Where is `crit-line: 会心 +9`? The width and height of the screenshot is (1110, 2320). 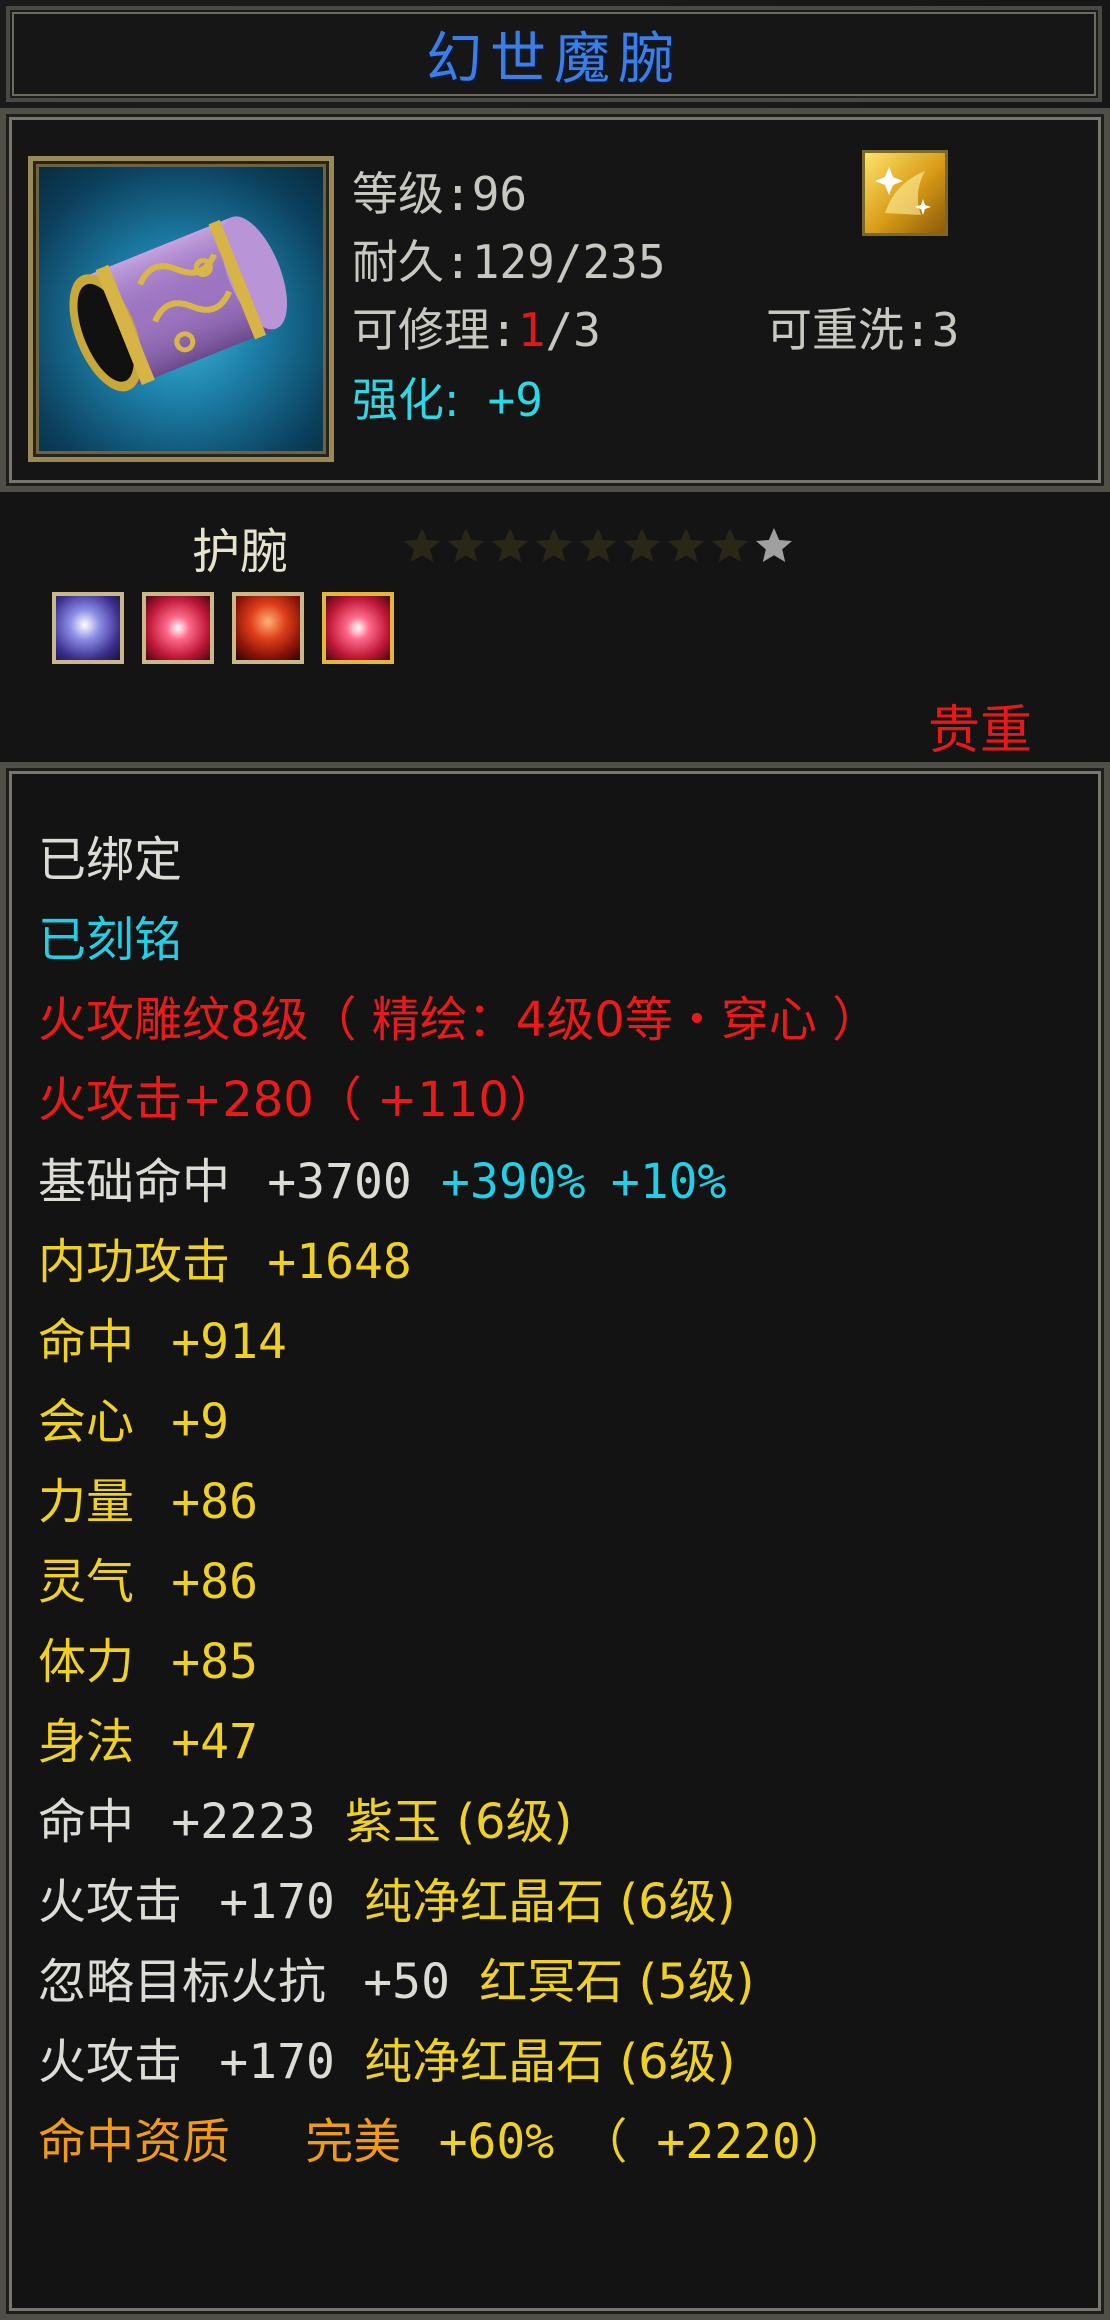
crit-line: 会心 +9 is located at coordinates (134, 1422).